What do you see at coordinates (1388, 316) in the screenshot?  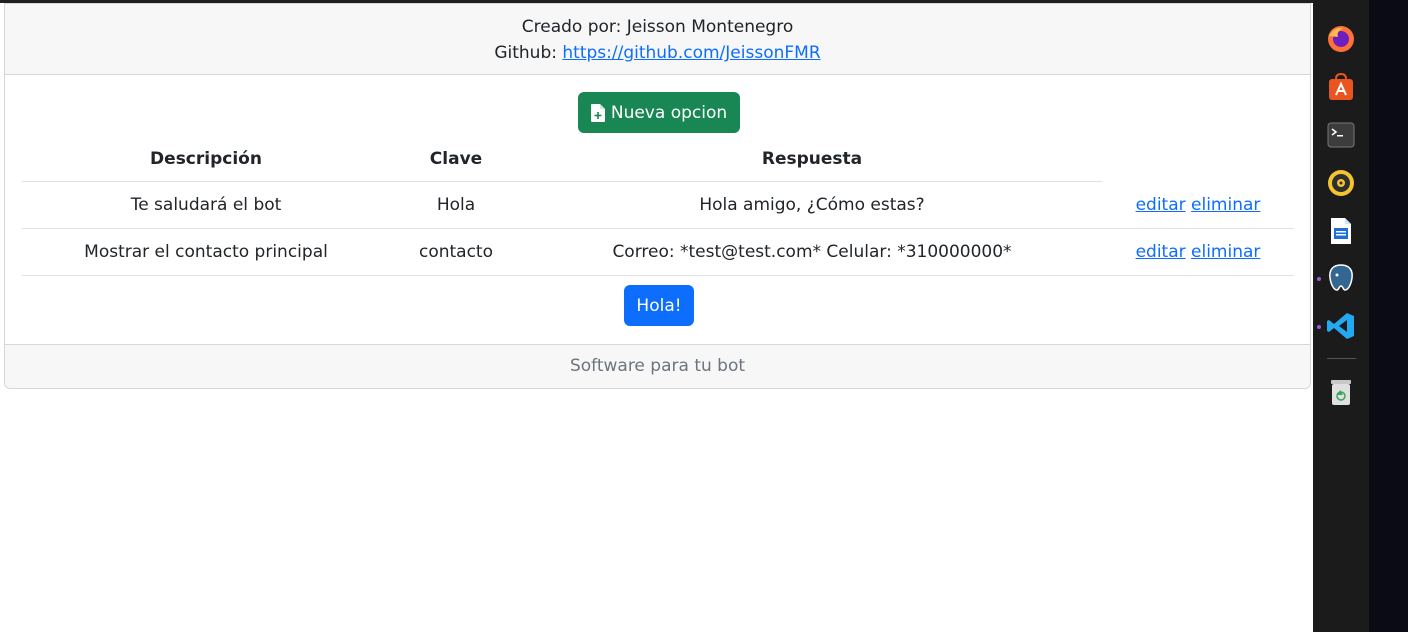 I see `desktop-background` at bounding box center [1388, 316].